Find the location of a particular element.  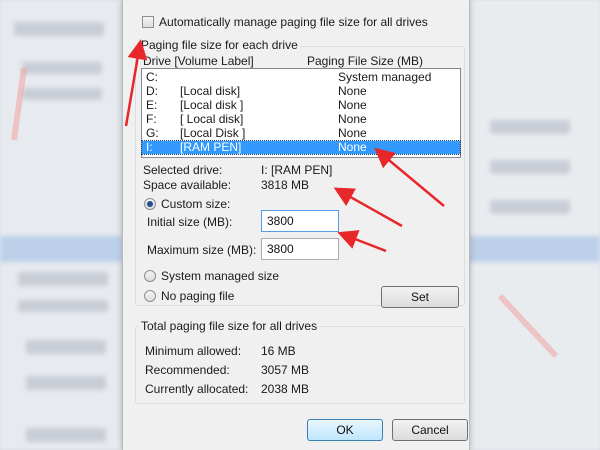

system-managed-radio is located at coordinates (150, 276).